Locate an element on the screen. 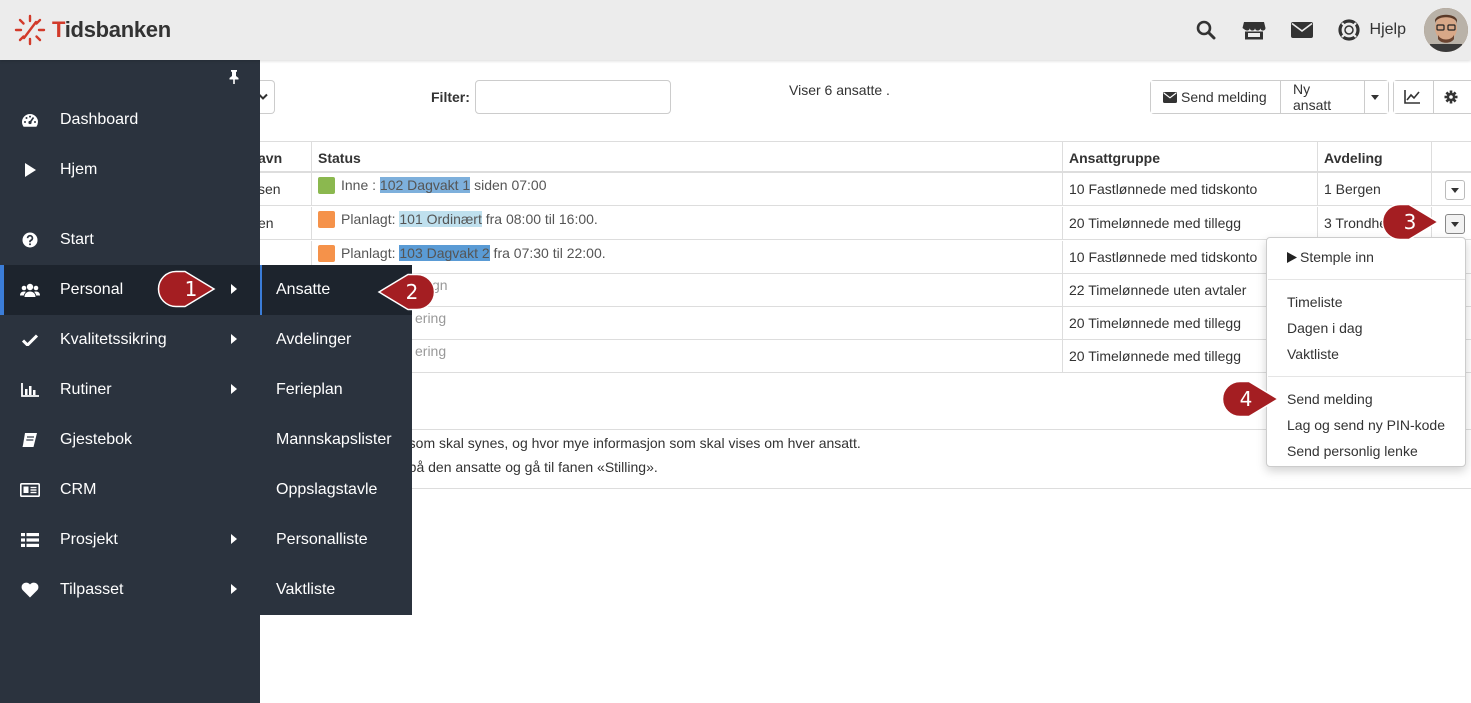 The width and height of the screenshot is (1471, 703). sidebar-item-personal: Personal is located at coordinates (130, 290).